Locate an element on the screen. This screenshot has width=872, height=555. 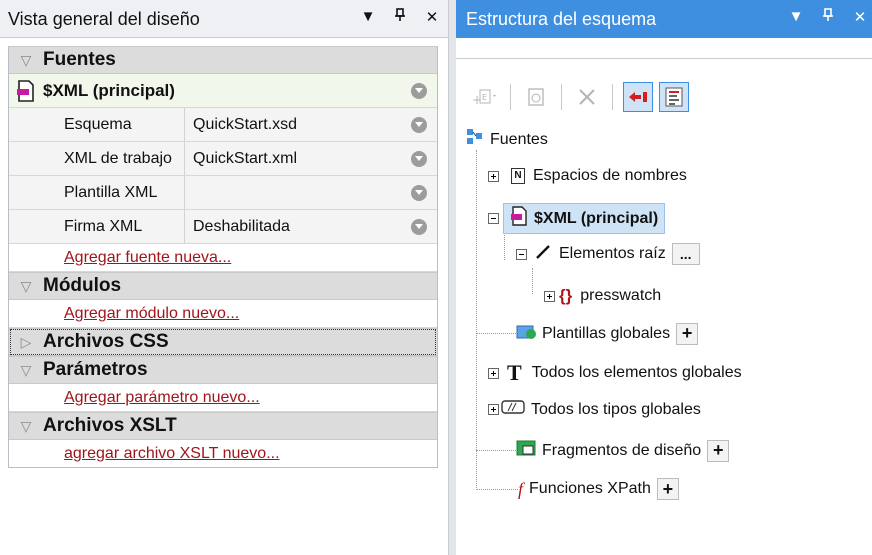
group-modulos: ▽ Módulos is located at coordinates (223, 286).